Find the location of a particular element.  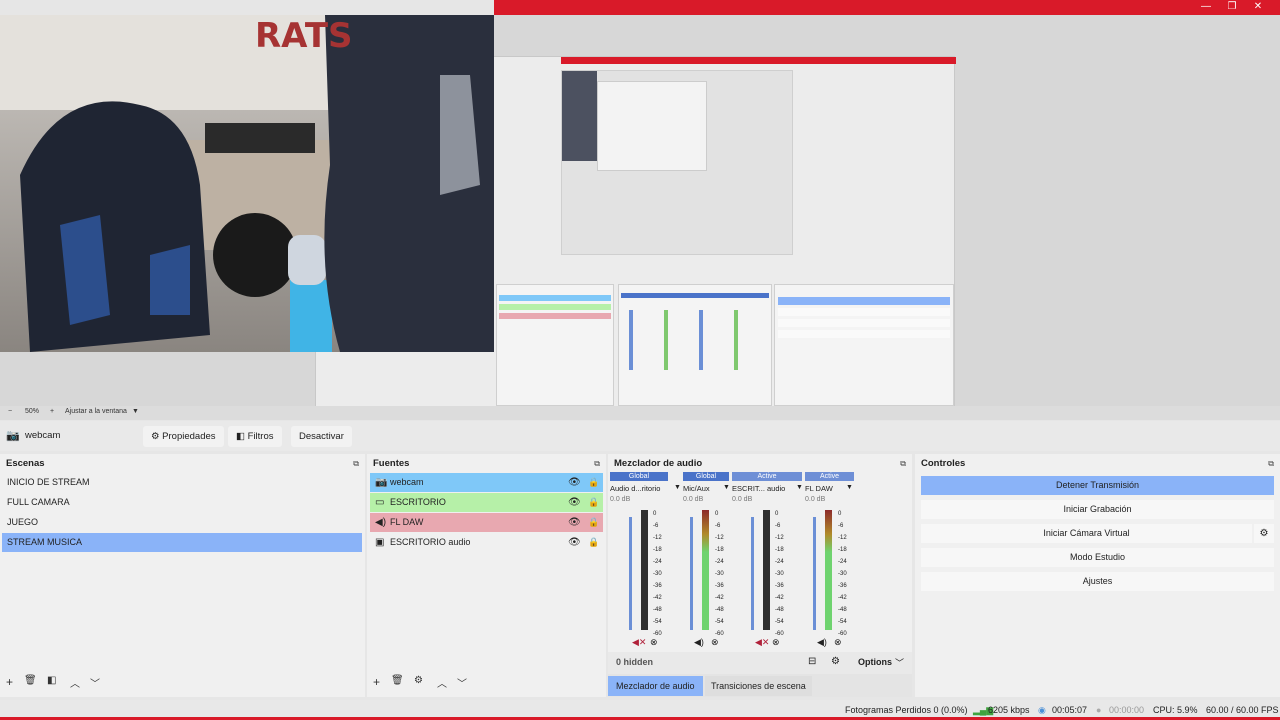

camera-icon: 📷 is located at coordinates (13, 436).